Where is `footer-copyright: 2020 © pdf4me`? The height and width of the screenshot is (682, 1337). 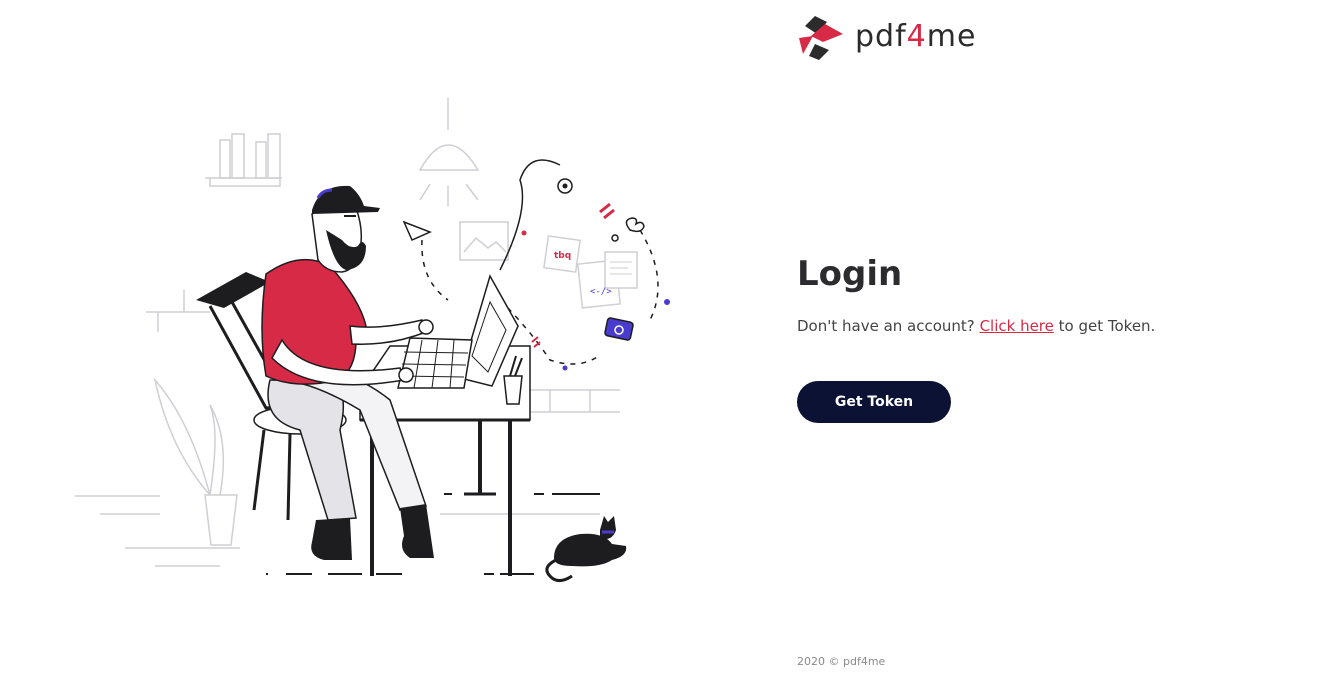 footer-copyright: 2020 © pdf4me is located at coordinates (841, 661).